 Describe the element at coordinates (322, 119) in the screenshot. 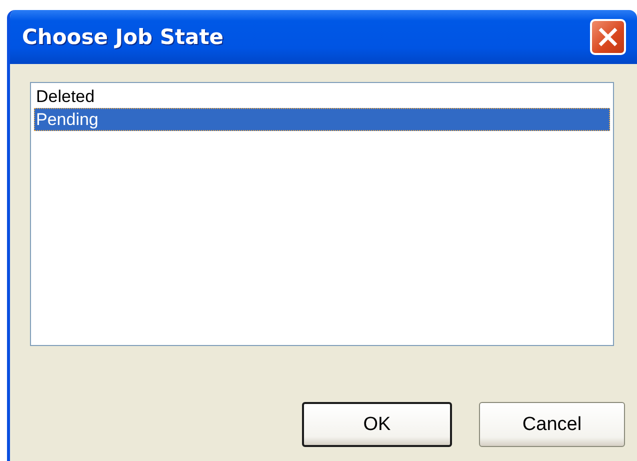

I see `list-item: Pending` at that location.